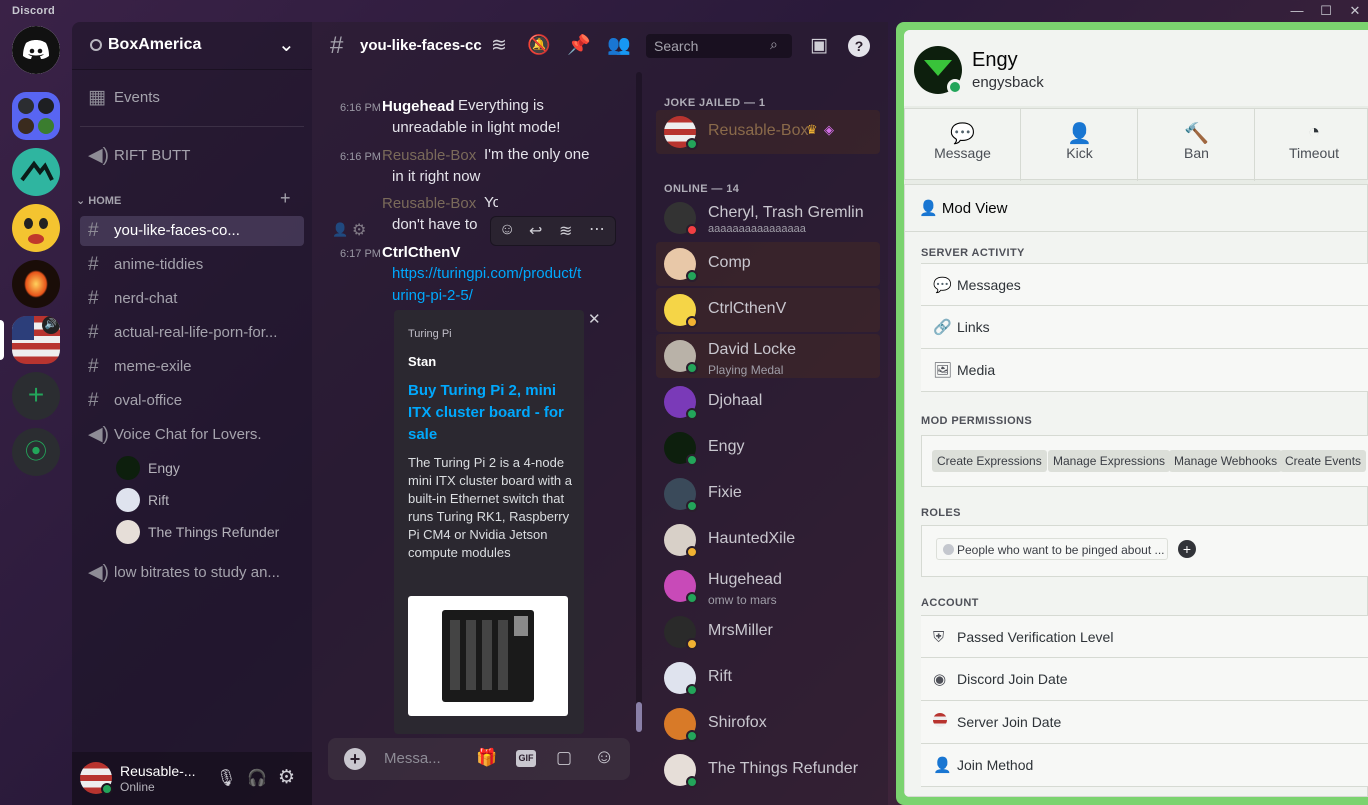  Describe the element at coordinates (526, 758) in the screenshot. I see `gif-icon: GIF` at that location.